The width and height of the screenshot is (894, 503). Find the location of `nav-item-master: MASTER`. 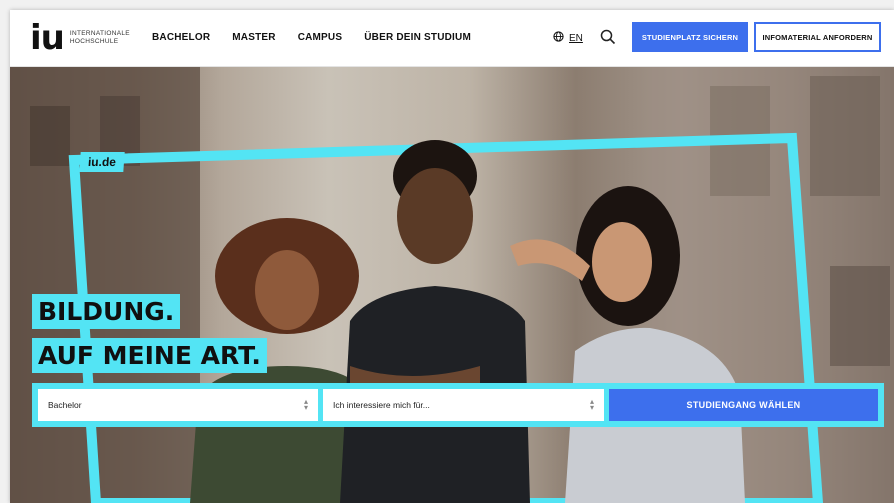

nav-item-master: MASTER is located at coordinates (253, 37).